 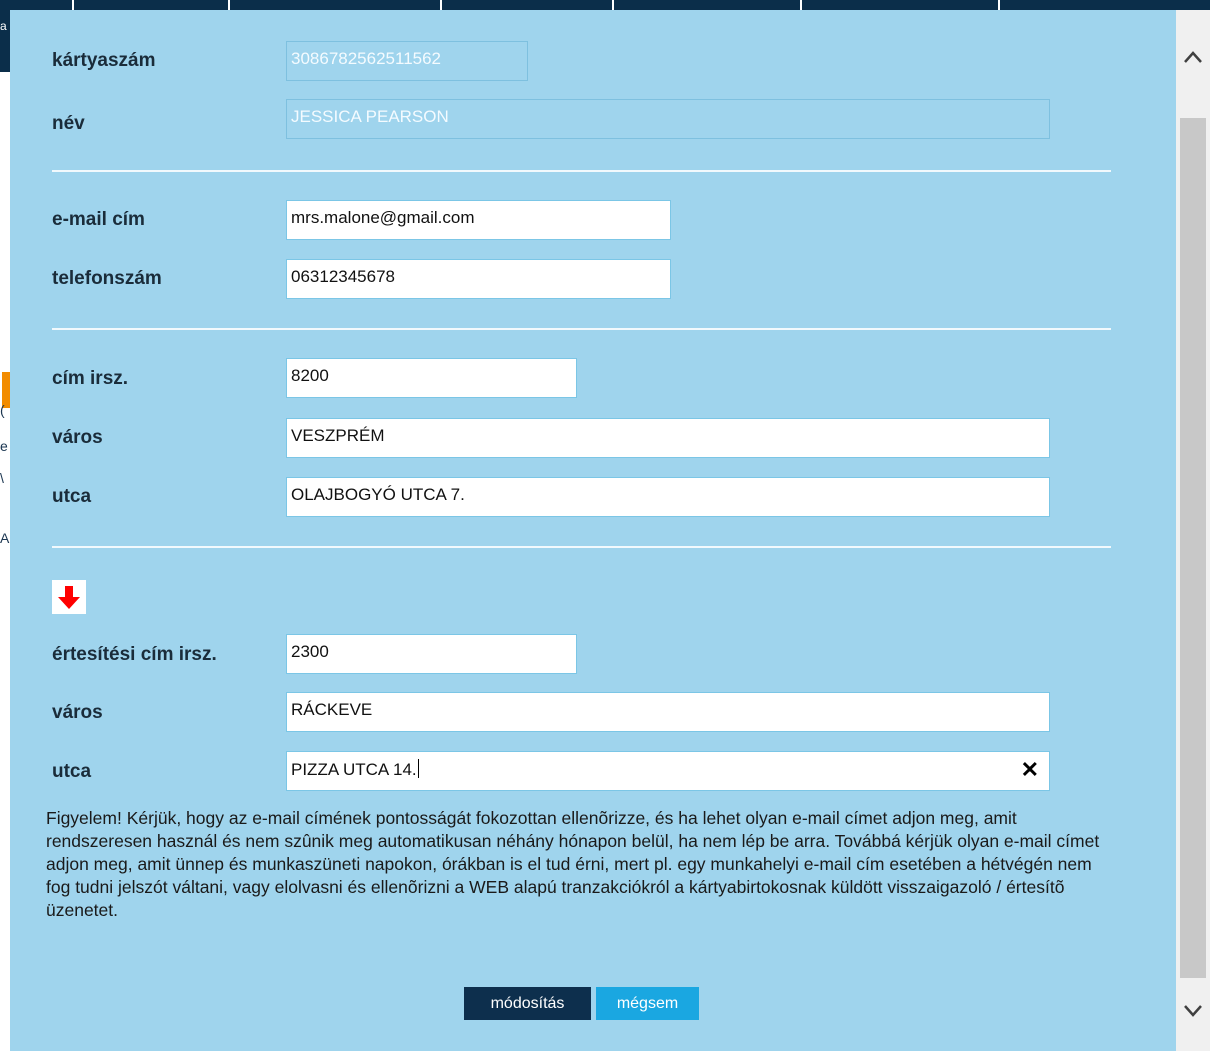 What do you see at coordinates (668, 438) in the screenshot?
I see `city-field: VESZPRÉM` at bounding box center [668, 438].